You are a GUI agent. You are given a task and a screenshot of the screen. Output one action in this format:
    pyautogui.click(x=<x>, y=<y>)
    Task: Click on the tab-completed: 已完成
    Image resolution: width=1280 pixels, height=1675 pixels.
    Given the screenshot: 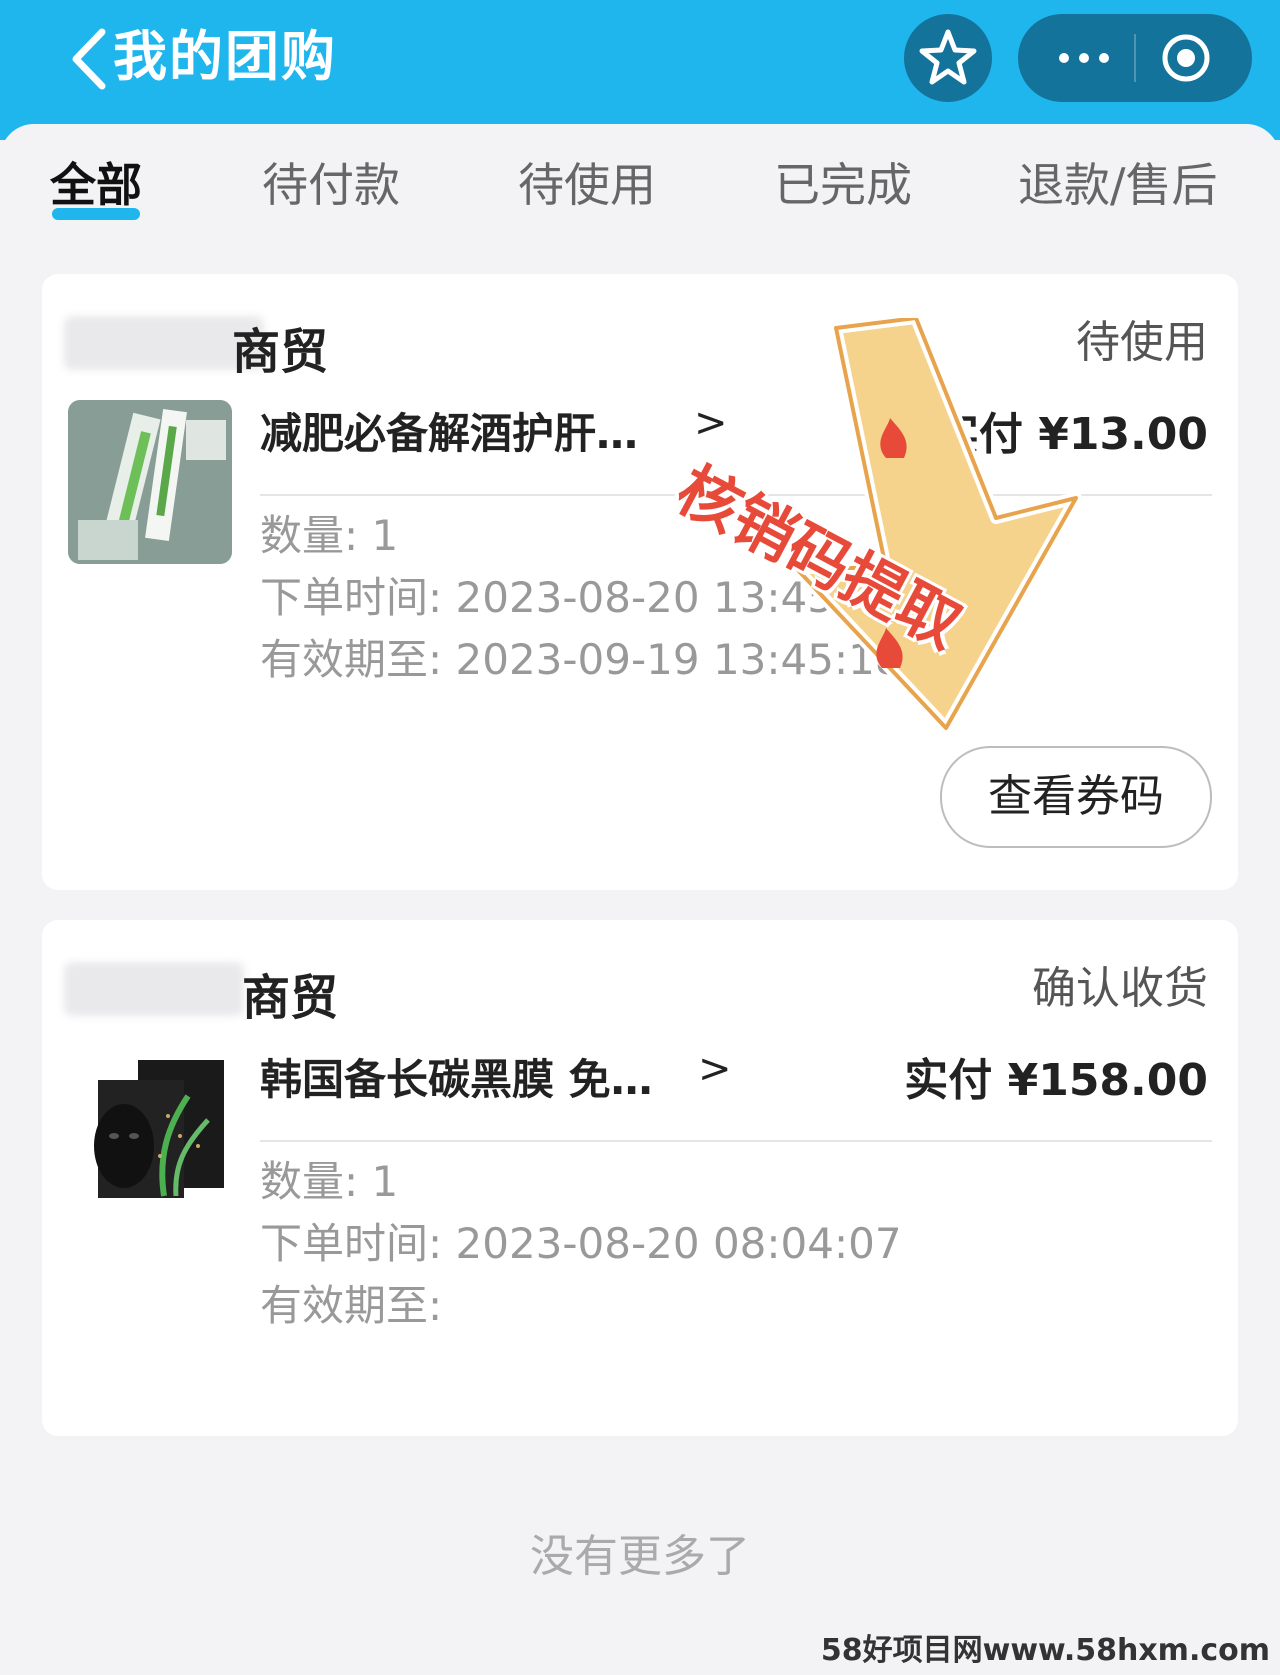 What is the action you would take?
    pyautogui.click(x=843, y=185)
    